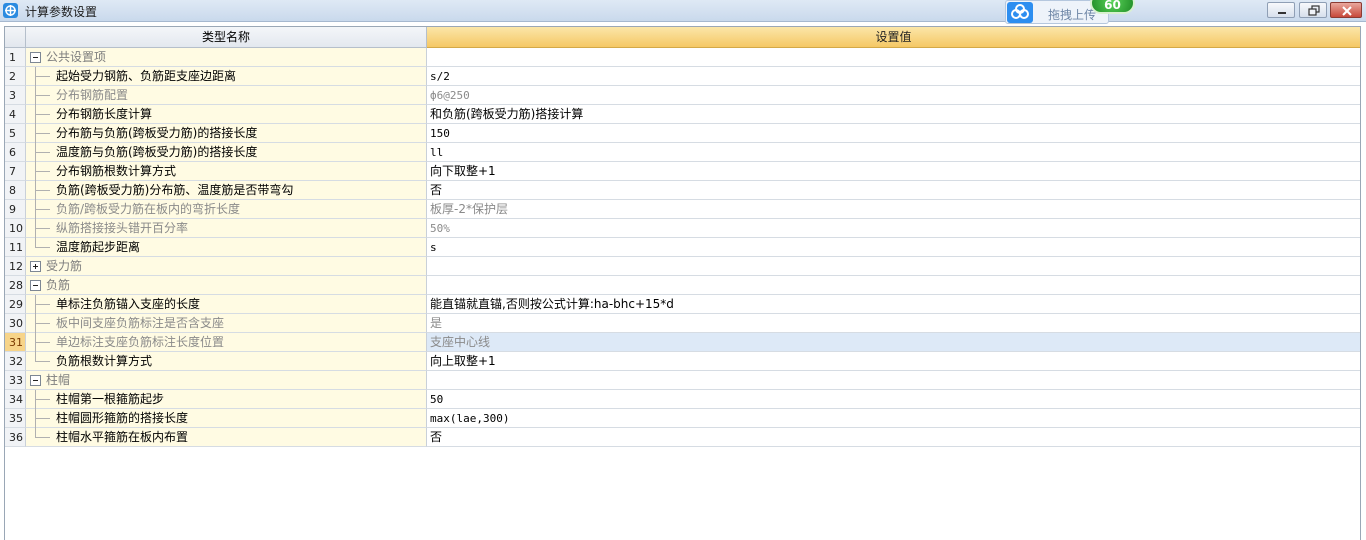 This screenshot has width=1366, height=540. I want to click on group-row: 28 负筋, so click(682, 285).